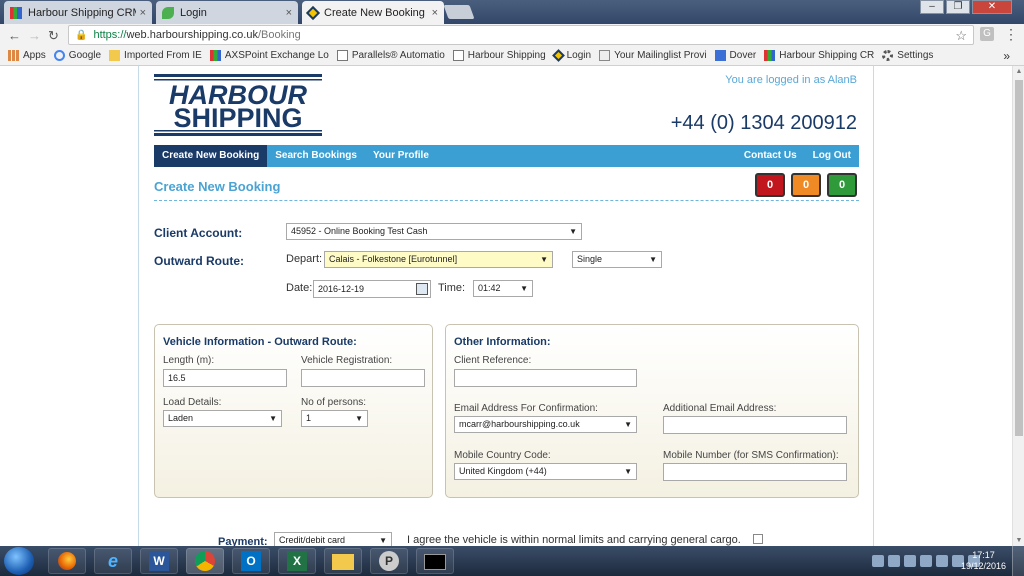 The width and height of the screenshot is (1024, 576). Describe the element at coordinates (27, 55) in the screenshot. I see `bookmark-apps: Apps` at that location.